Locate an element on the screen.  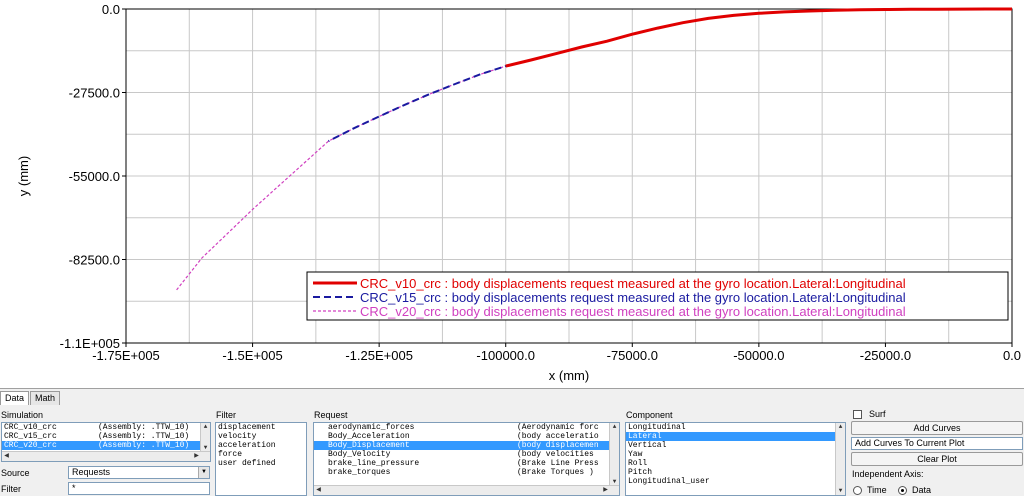
add-mode-select: Add Curves To Current Plot is located at coordinates (937, 443).